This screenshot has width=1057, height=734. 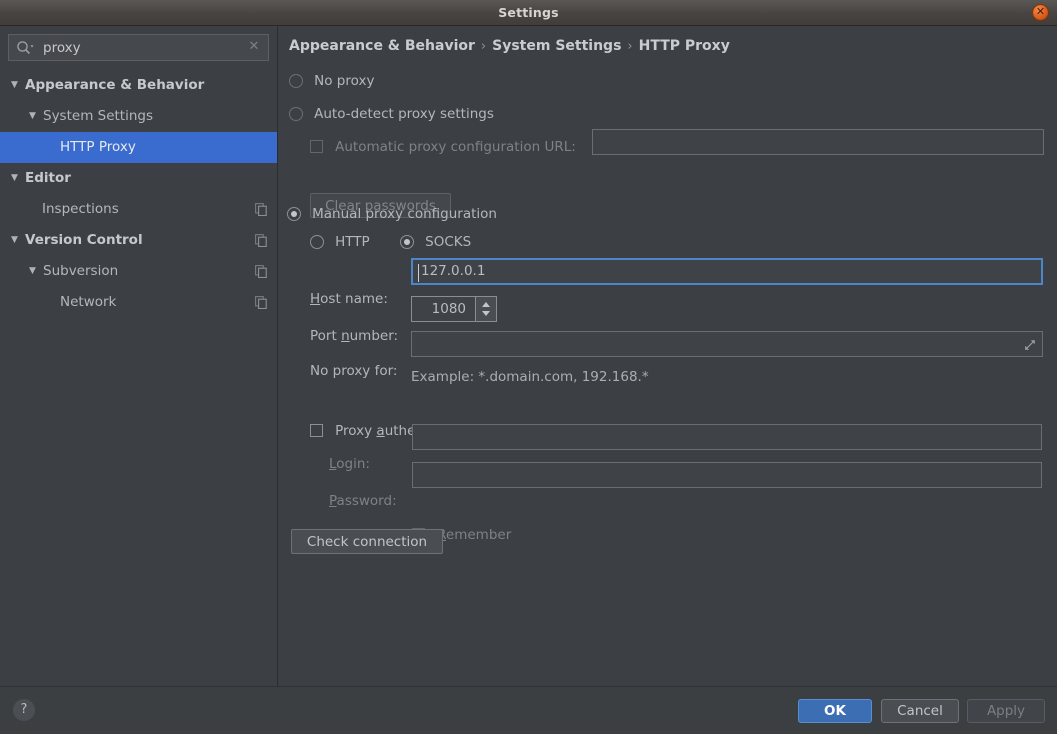 What do you see at coordinates (727, 271) in the screenshot?
I see `host-name-input: 127.0.0.1` at bounding box center [727, 271].